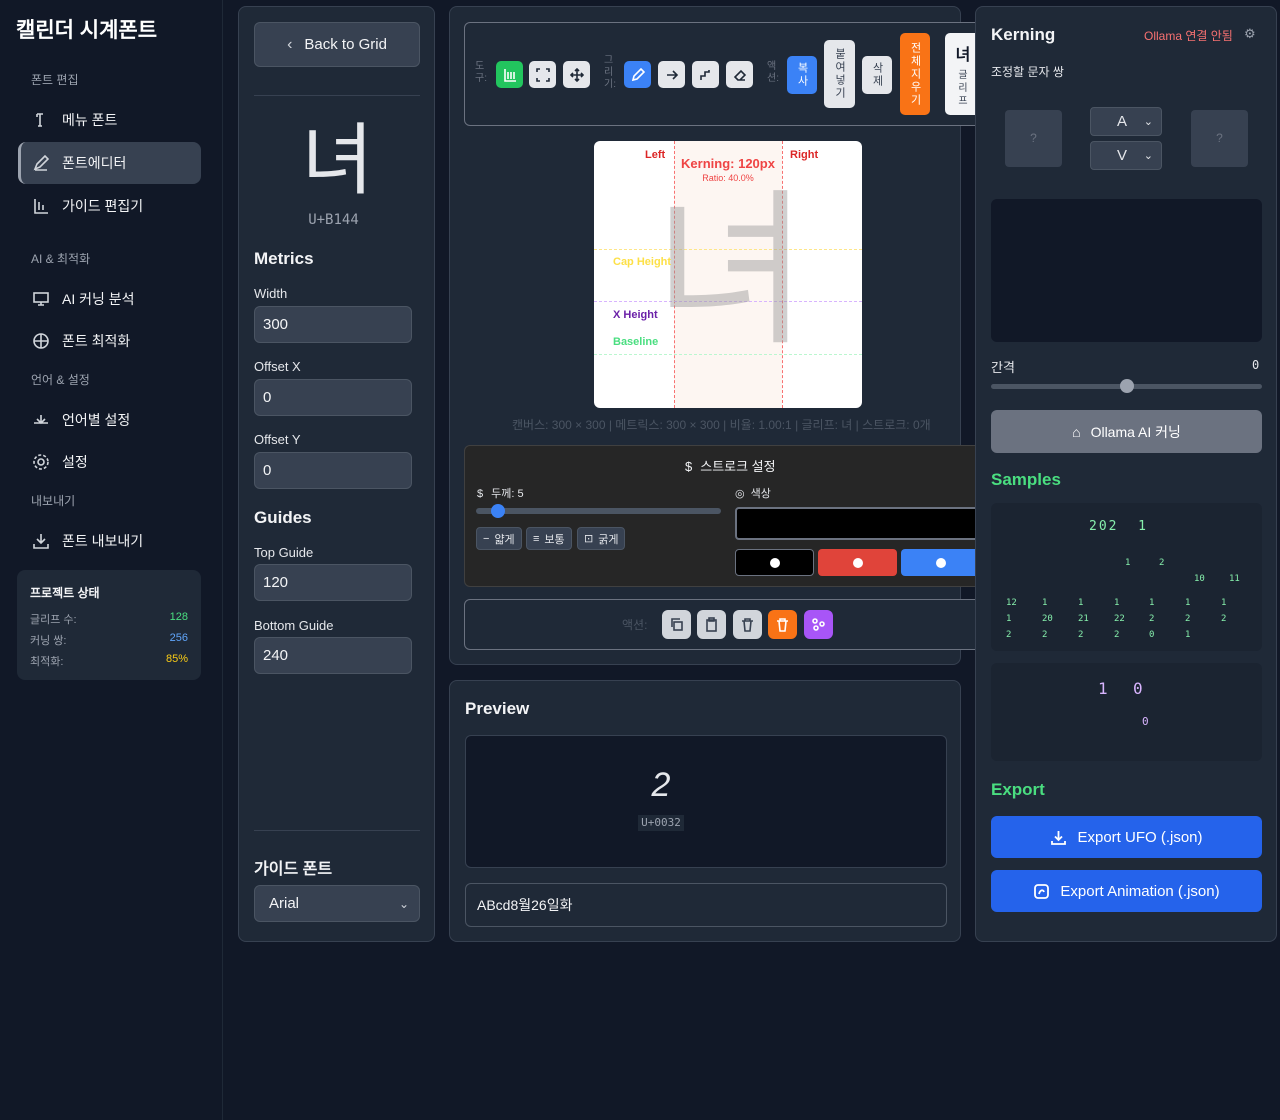  I want to click on thin-button: − 얇게, so click(499, 538).